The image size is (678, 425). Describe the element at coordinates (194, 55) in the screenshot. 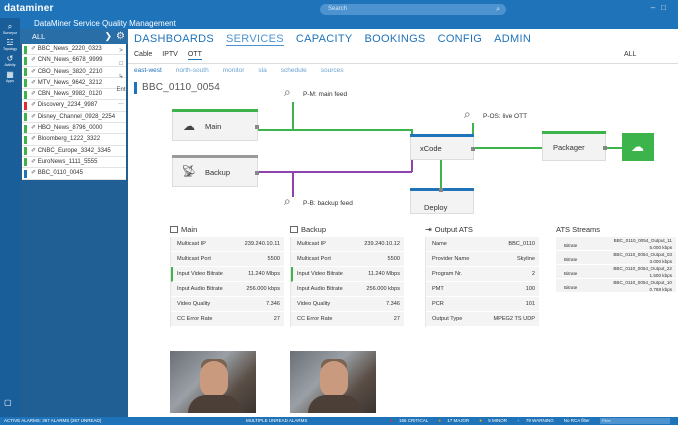

I see `subtab-ott: OTT` at that location.